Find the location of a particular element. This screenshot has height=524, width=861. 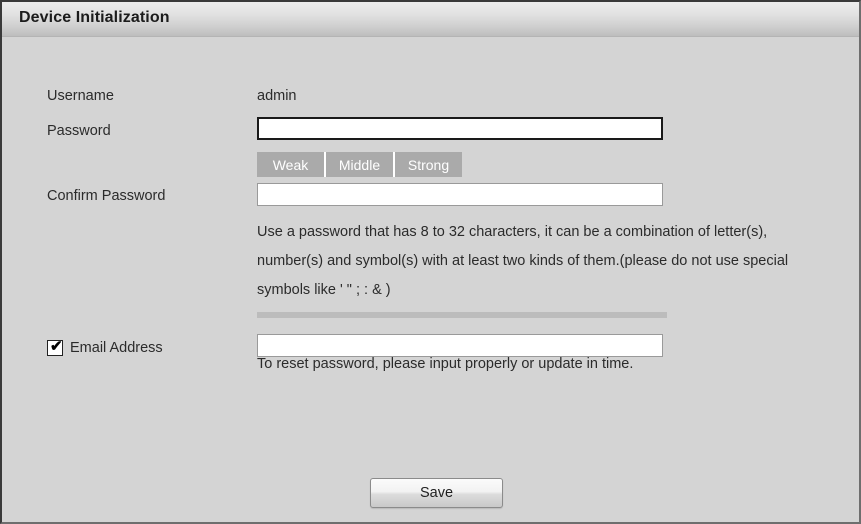

checkmark-icon: ✔ is located at coordinates (56, 346).